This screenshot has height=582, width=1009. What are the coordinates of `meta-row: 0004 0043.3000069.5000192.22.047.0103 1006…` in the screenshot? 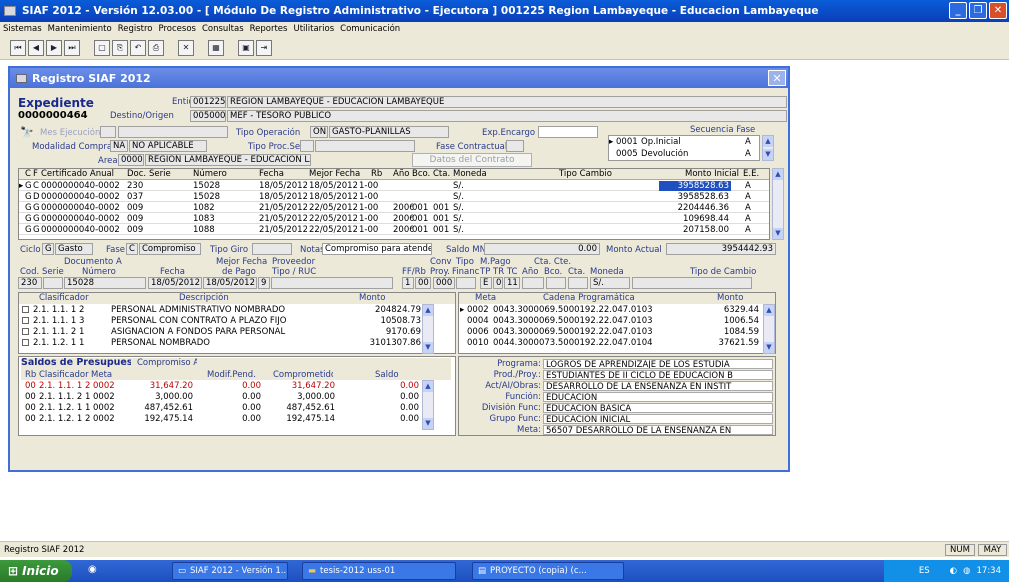 It's located at (611, 321).